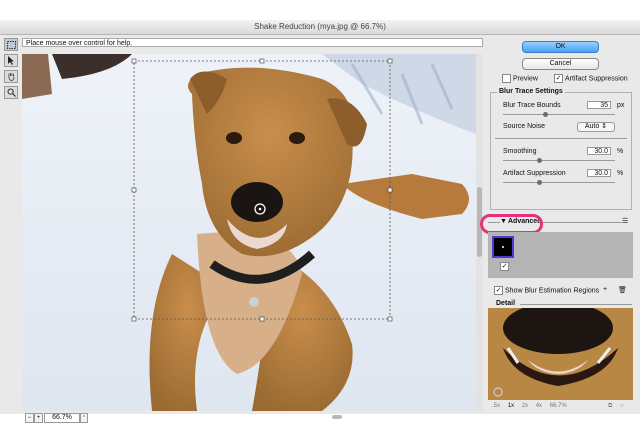  I want to click on zoom-level-field: 66.7%, so click(62, 418).